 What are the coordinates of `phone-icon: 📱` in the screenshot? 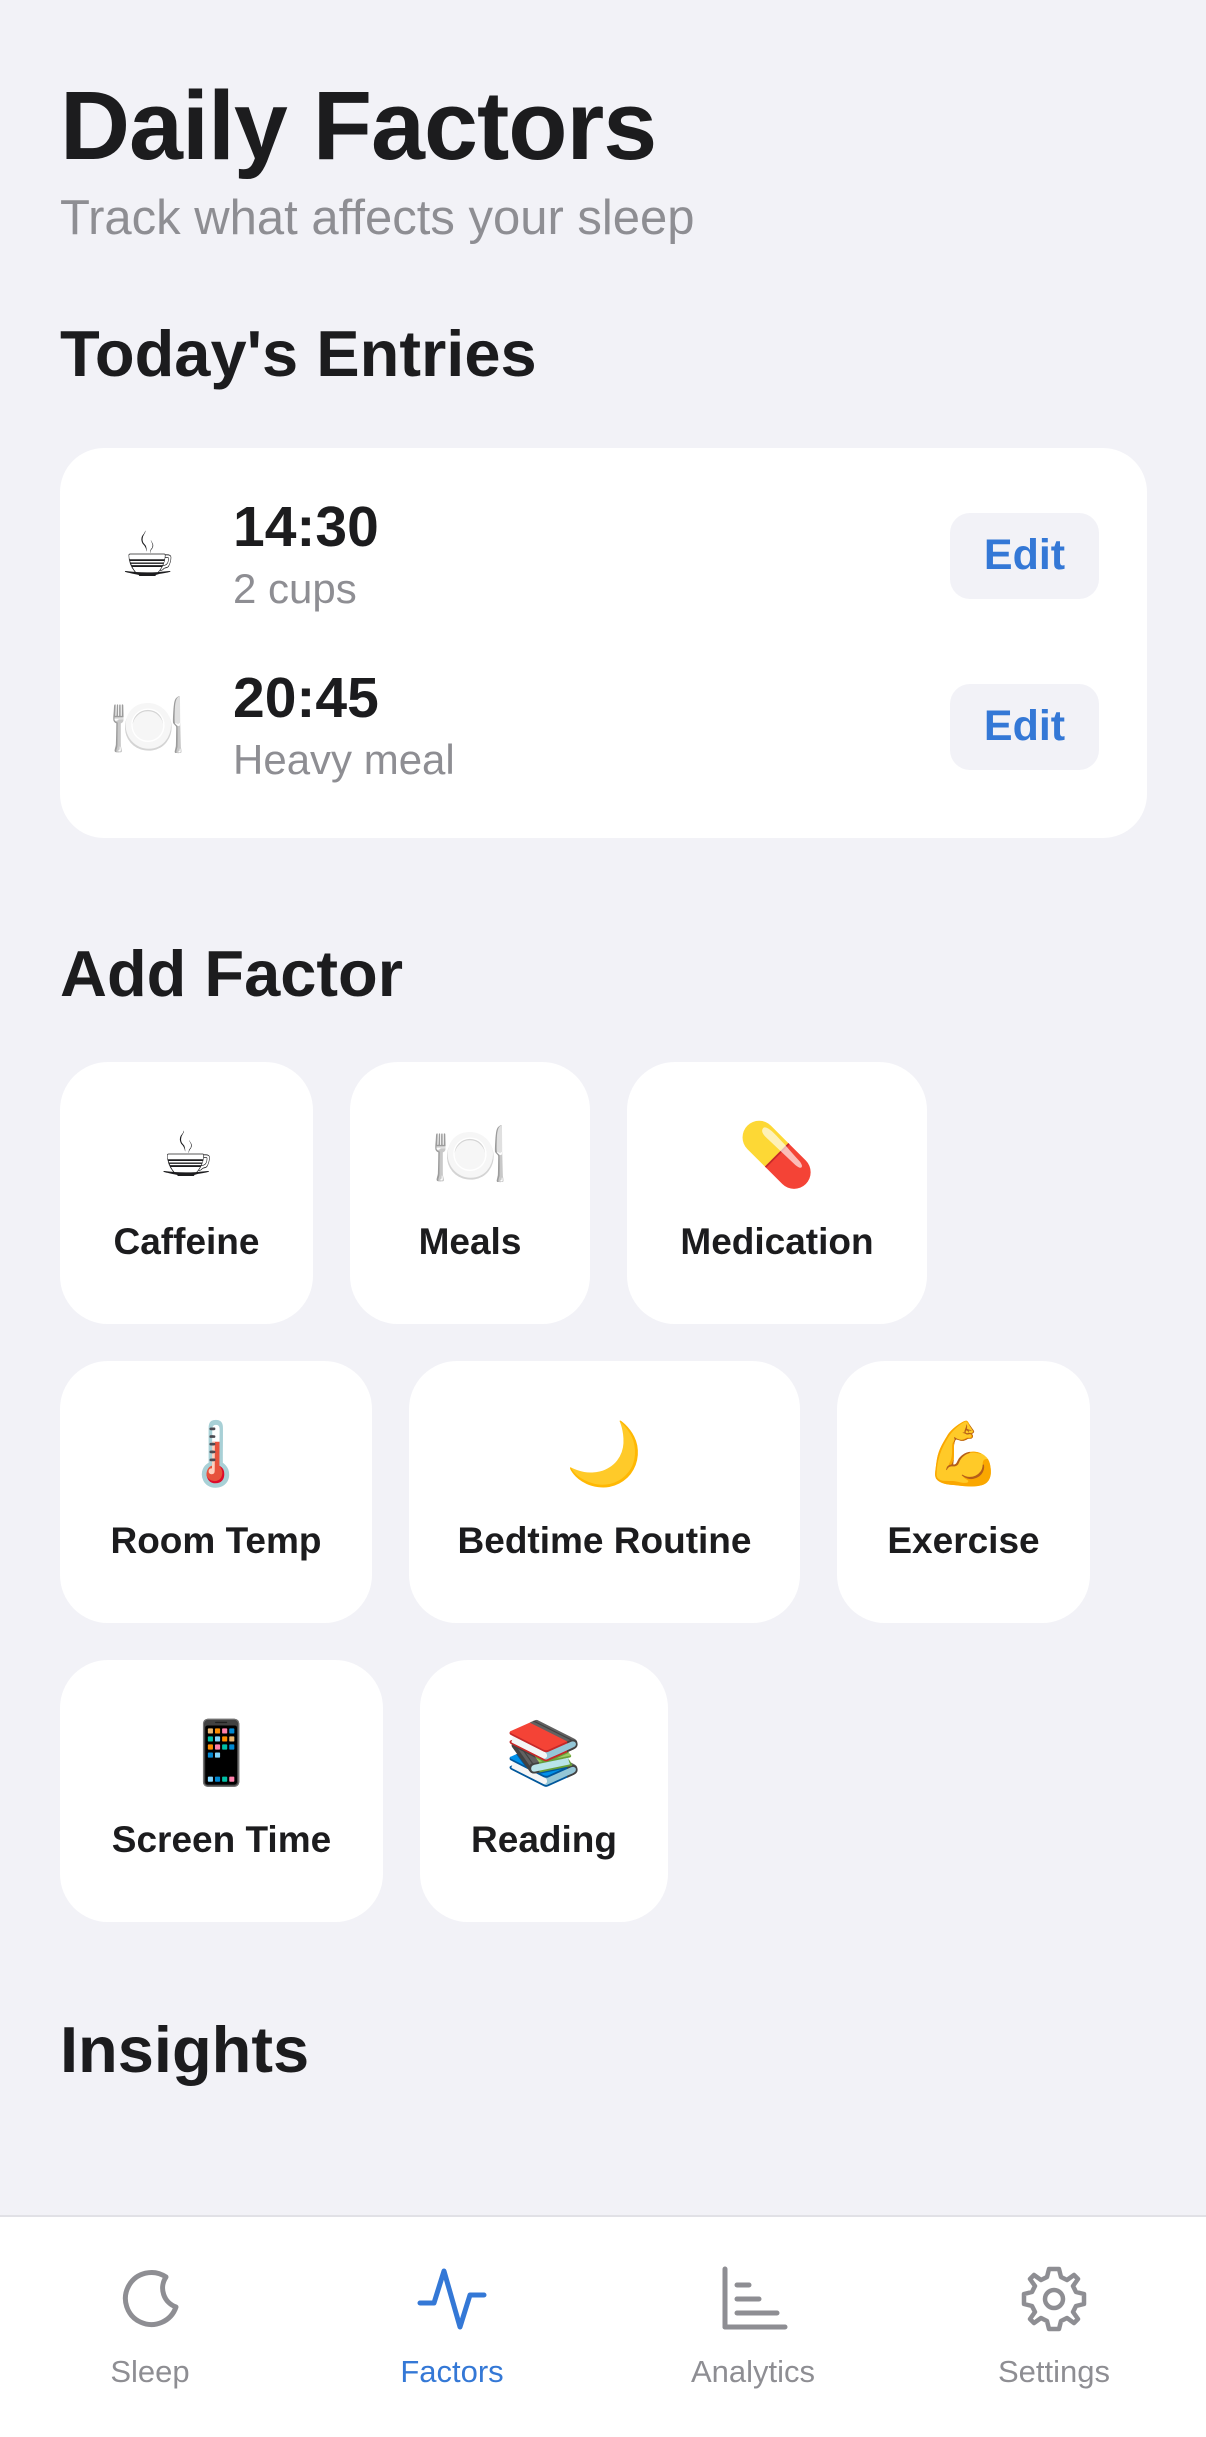 It's located at (221, 1753).